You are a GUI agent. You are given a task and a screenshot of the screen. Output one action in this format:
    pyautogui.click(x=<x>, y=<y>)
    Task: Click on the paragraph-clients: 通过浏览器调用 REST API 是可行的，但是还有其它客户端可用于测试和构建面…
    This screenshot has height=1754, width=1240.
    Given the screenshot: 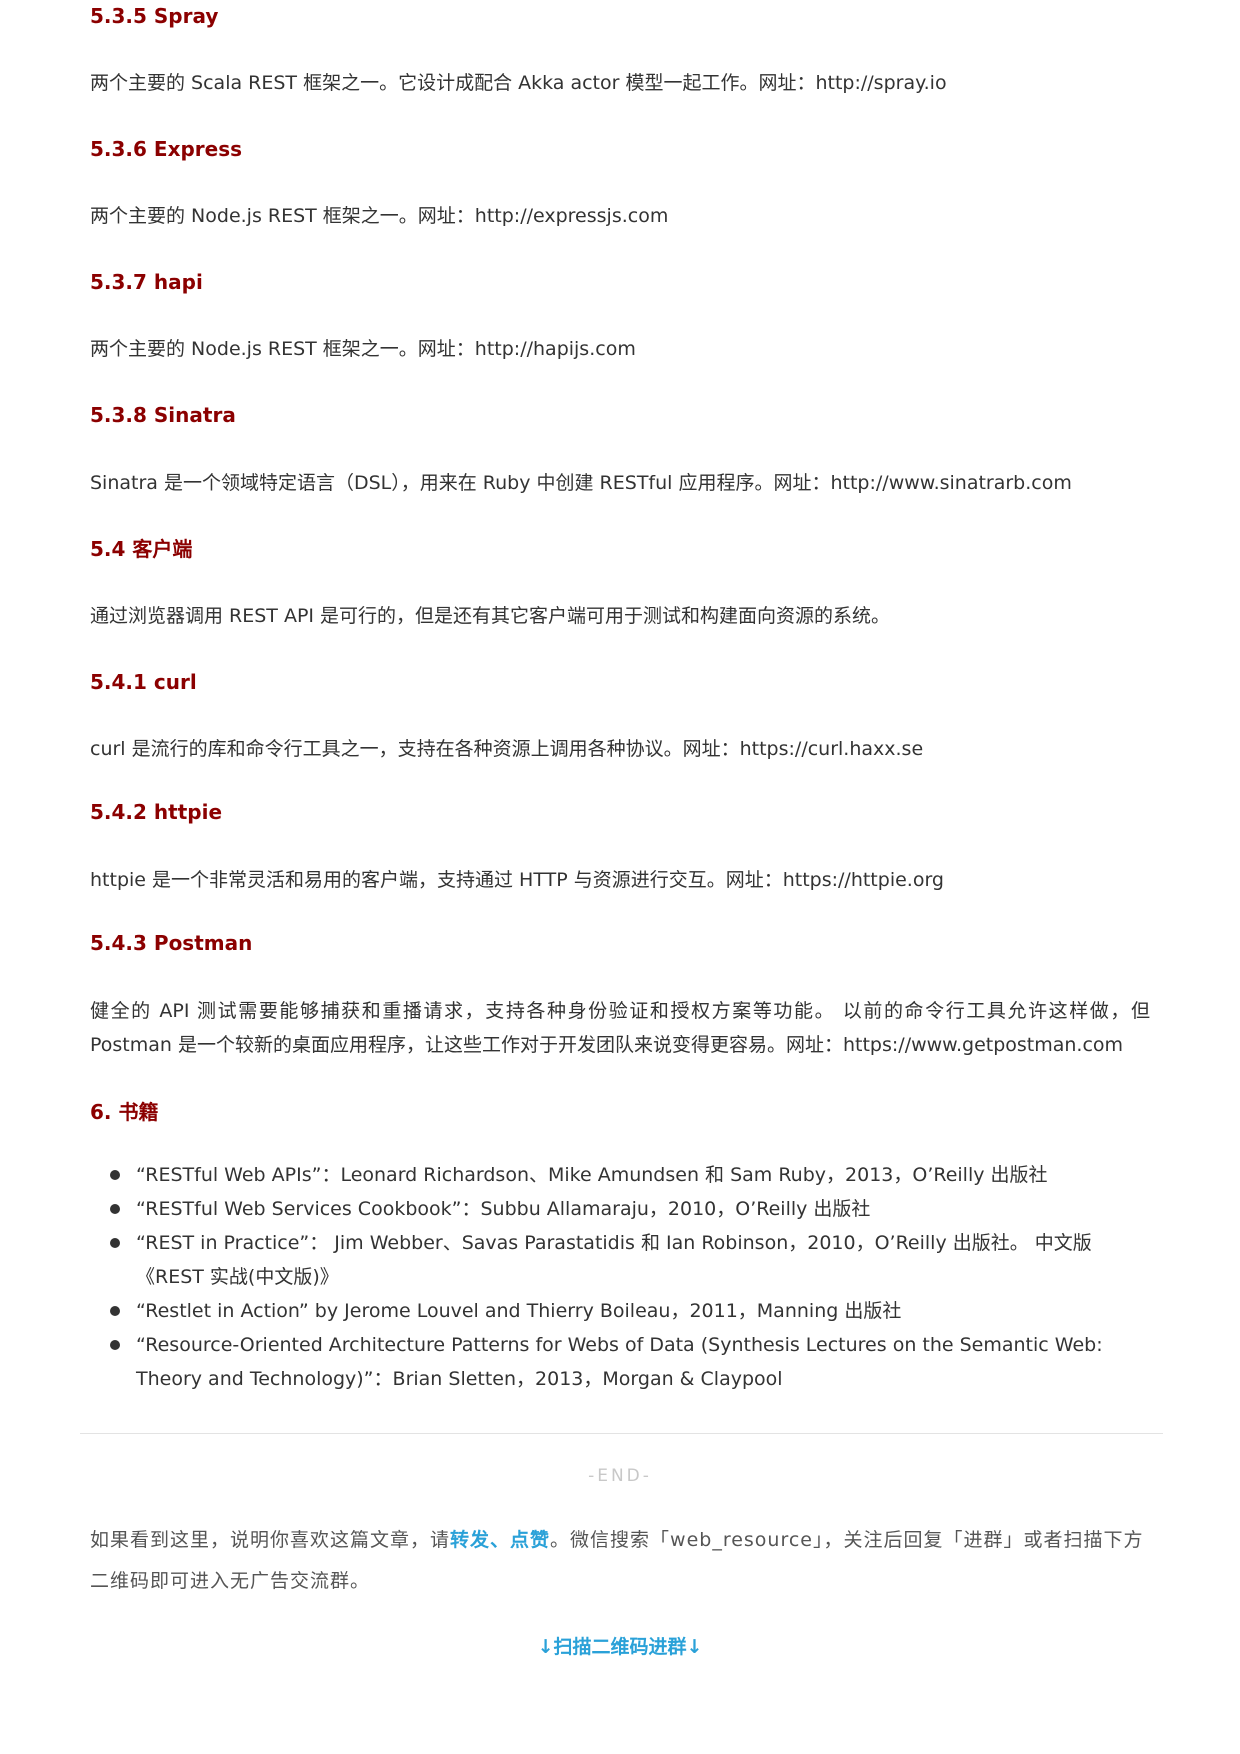 What is the action you would take?
    pyautogui.click(x=490, y=616)
    